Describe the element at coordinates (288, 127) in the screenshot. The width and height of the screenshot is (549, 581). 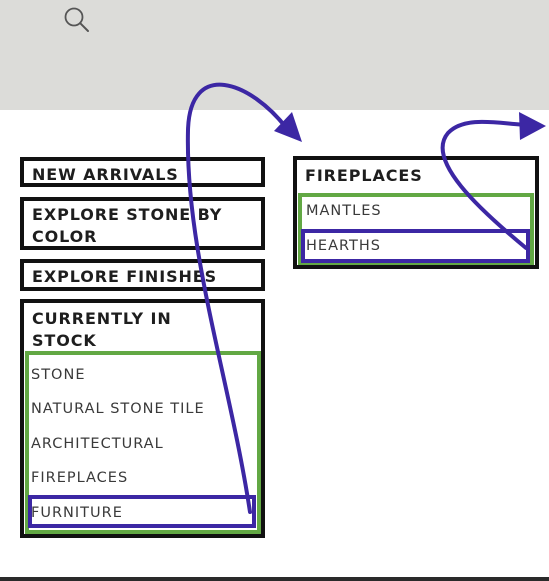
I see `arrowhead-left` at that location.